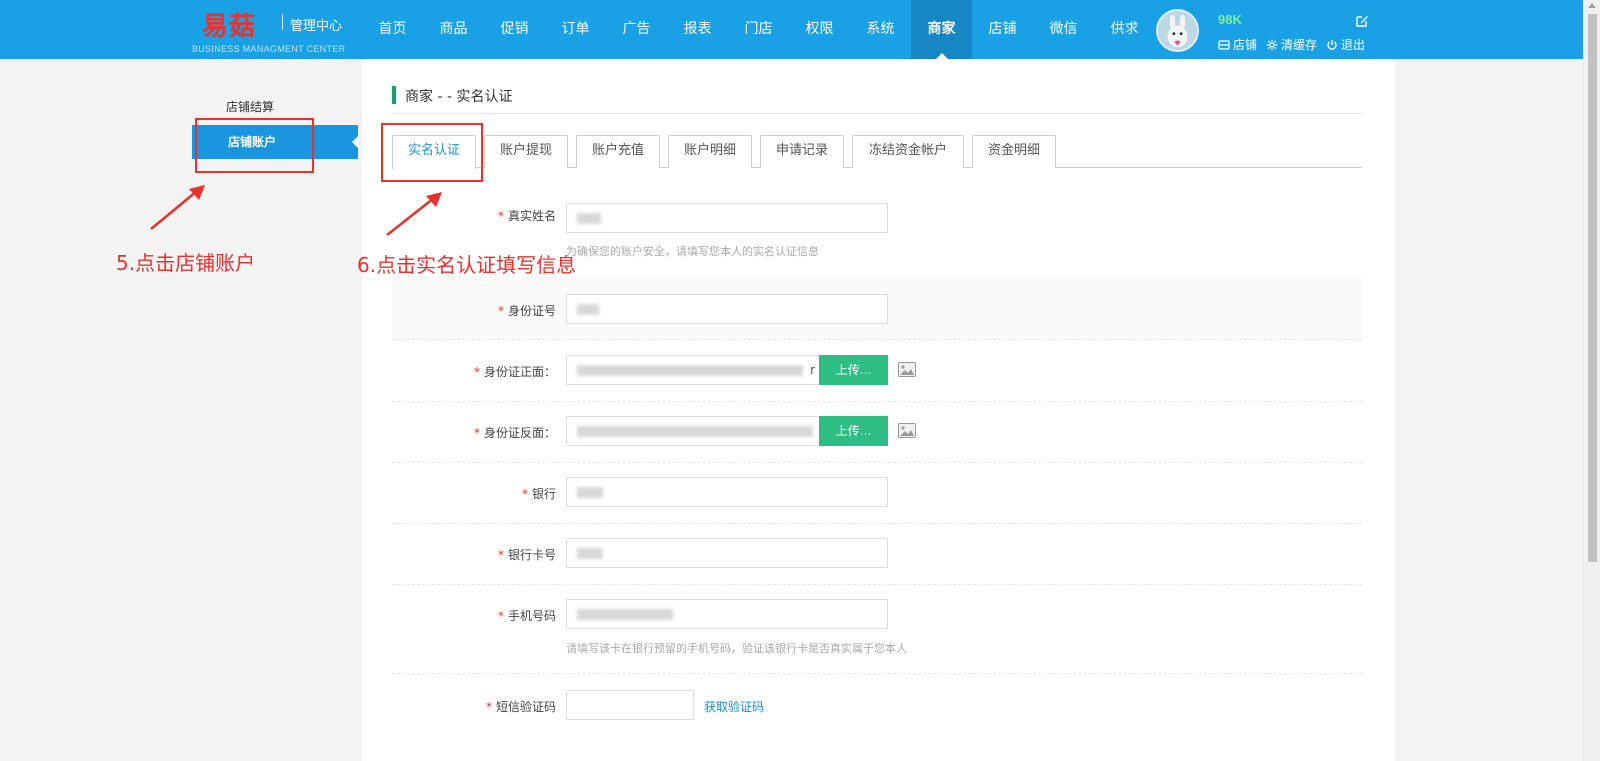 The height and width of the screenshot is (761, 1600). What do you see at coordinates (636, 29) in the screenshot?
I see `nav-ads: 广告` at bounding box center [636, 29].